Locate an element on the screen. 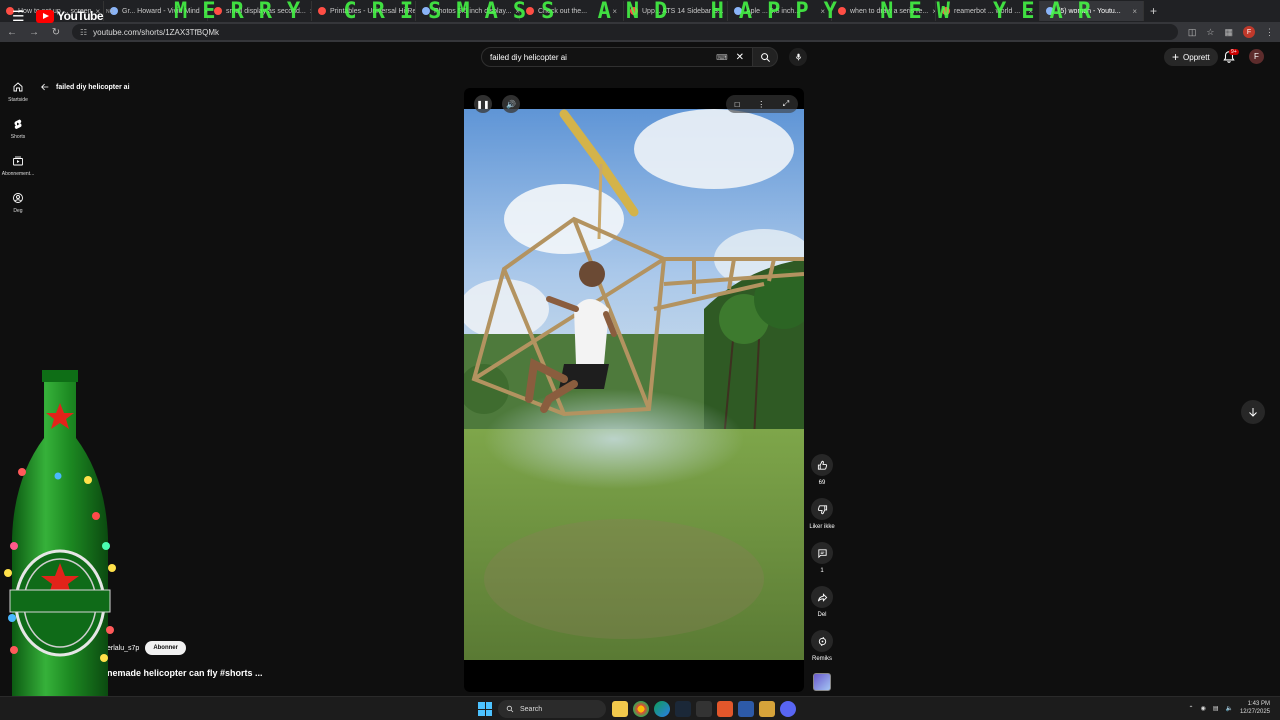  next-short-button is located at coordinates (1253, 412).